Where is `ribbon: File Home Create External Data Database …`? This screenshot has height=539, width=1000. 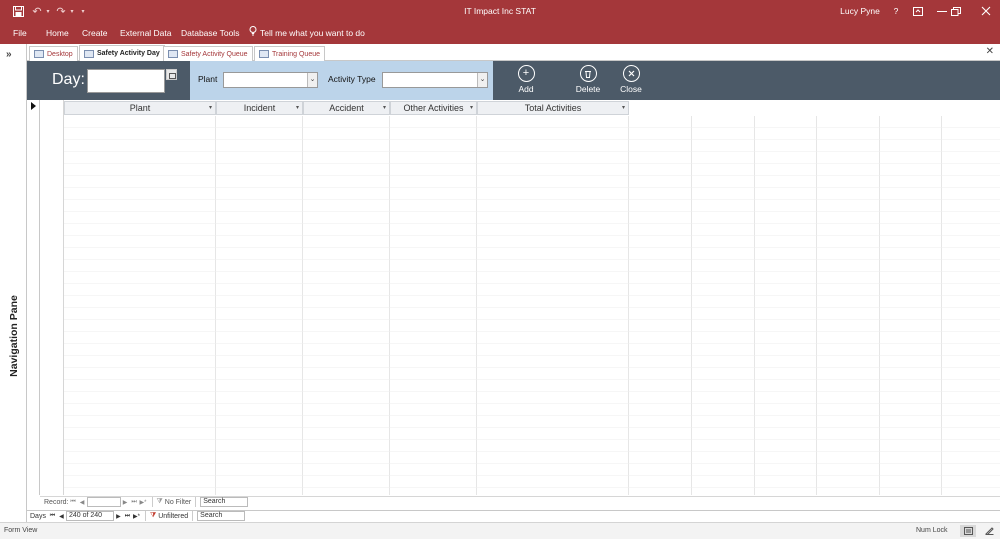
ribbon: File Home Create External Data Database … is located at coordinates (500, 33).